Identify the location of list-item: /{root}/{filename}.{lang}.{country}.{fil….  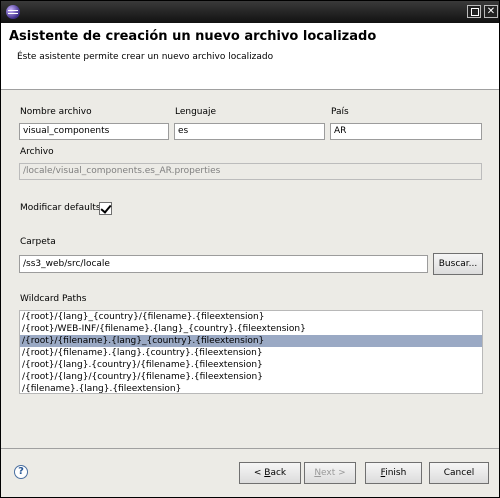
(251, 353).